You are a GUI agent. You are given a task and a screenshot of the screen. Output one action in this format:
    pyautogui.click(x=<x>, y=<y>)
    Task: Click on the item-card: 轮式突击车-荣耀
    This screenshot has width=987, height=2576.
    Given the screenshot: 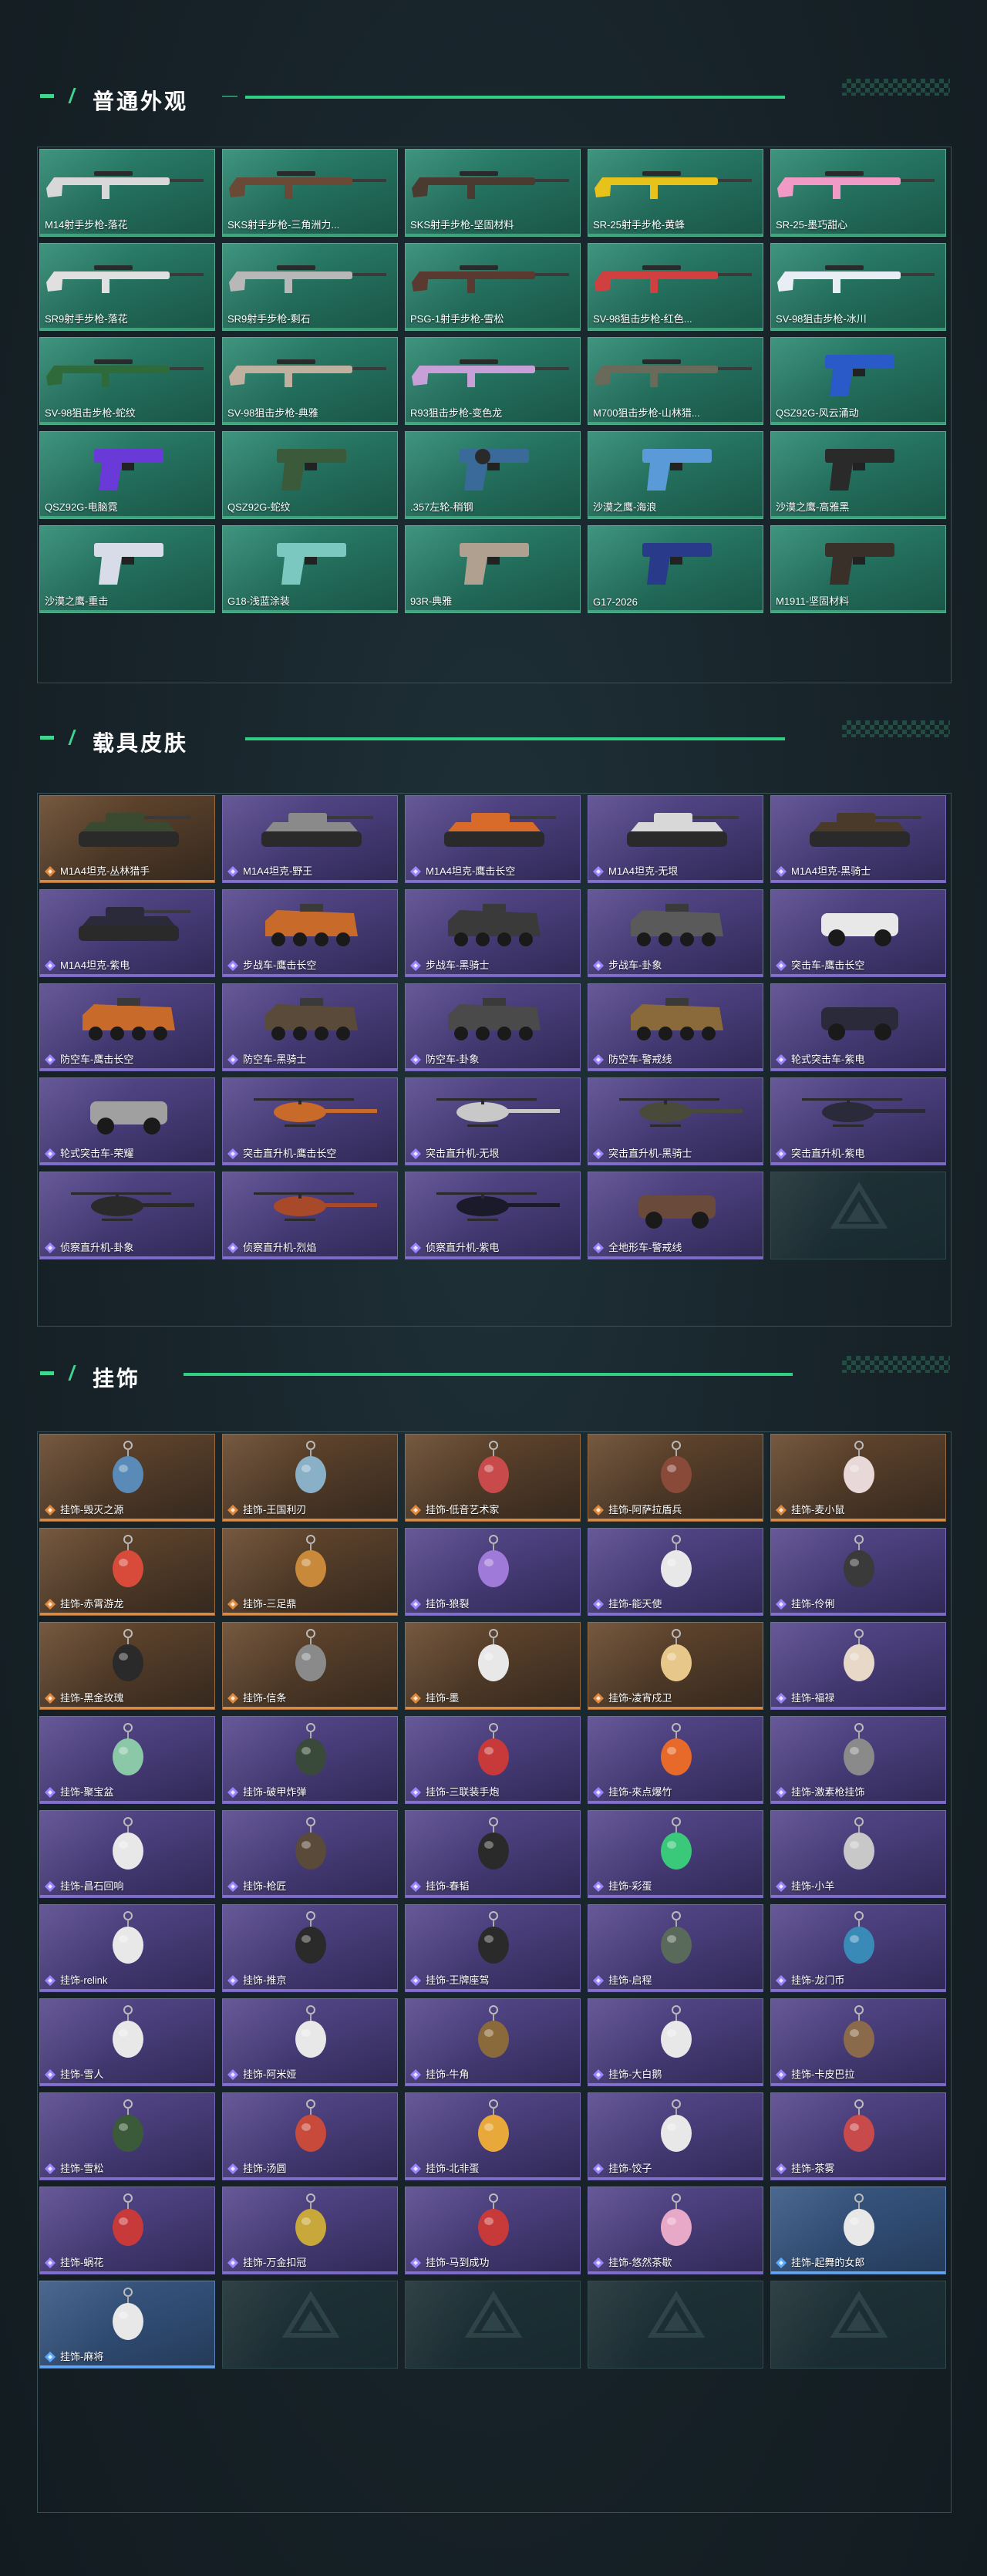 What is the action you would take?
    pyautogui.click(x=127, y=1121)
    